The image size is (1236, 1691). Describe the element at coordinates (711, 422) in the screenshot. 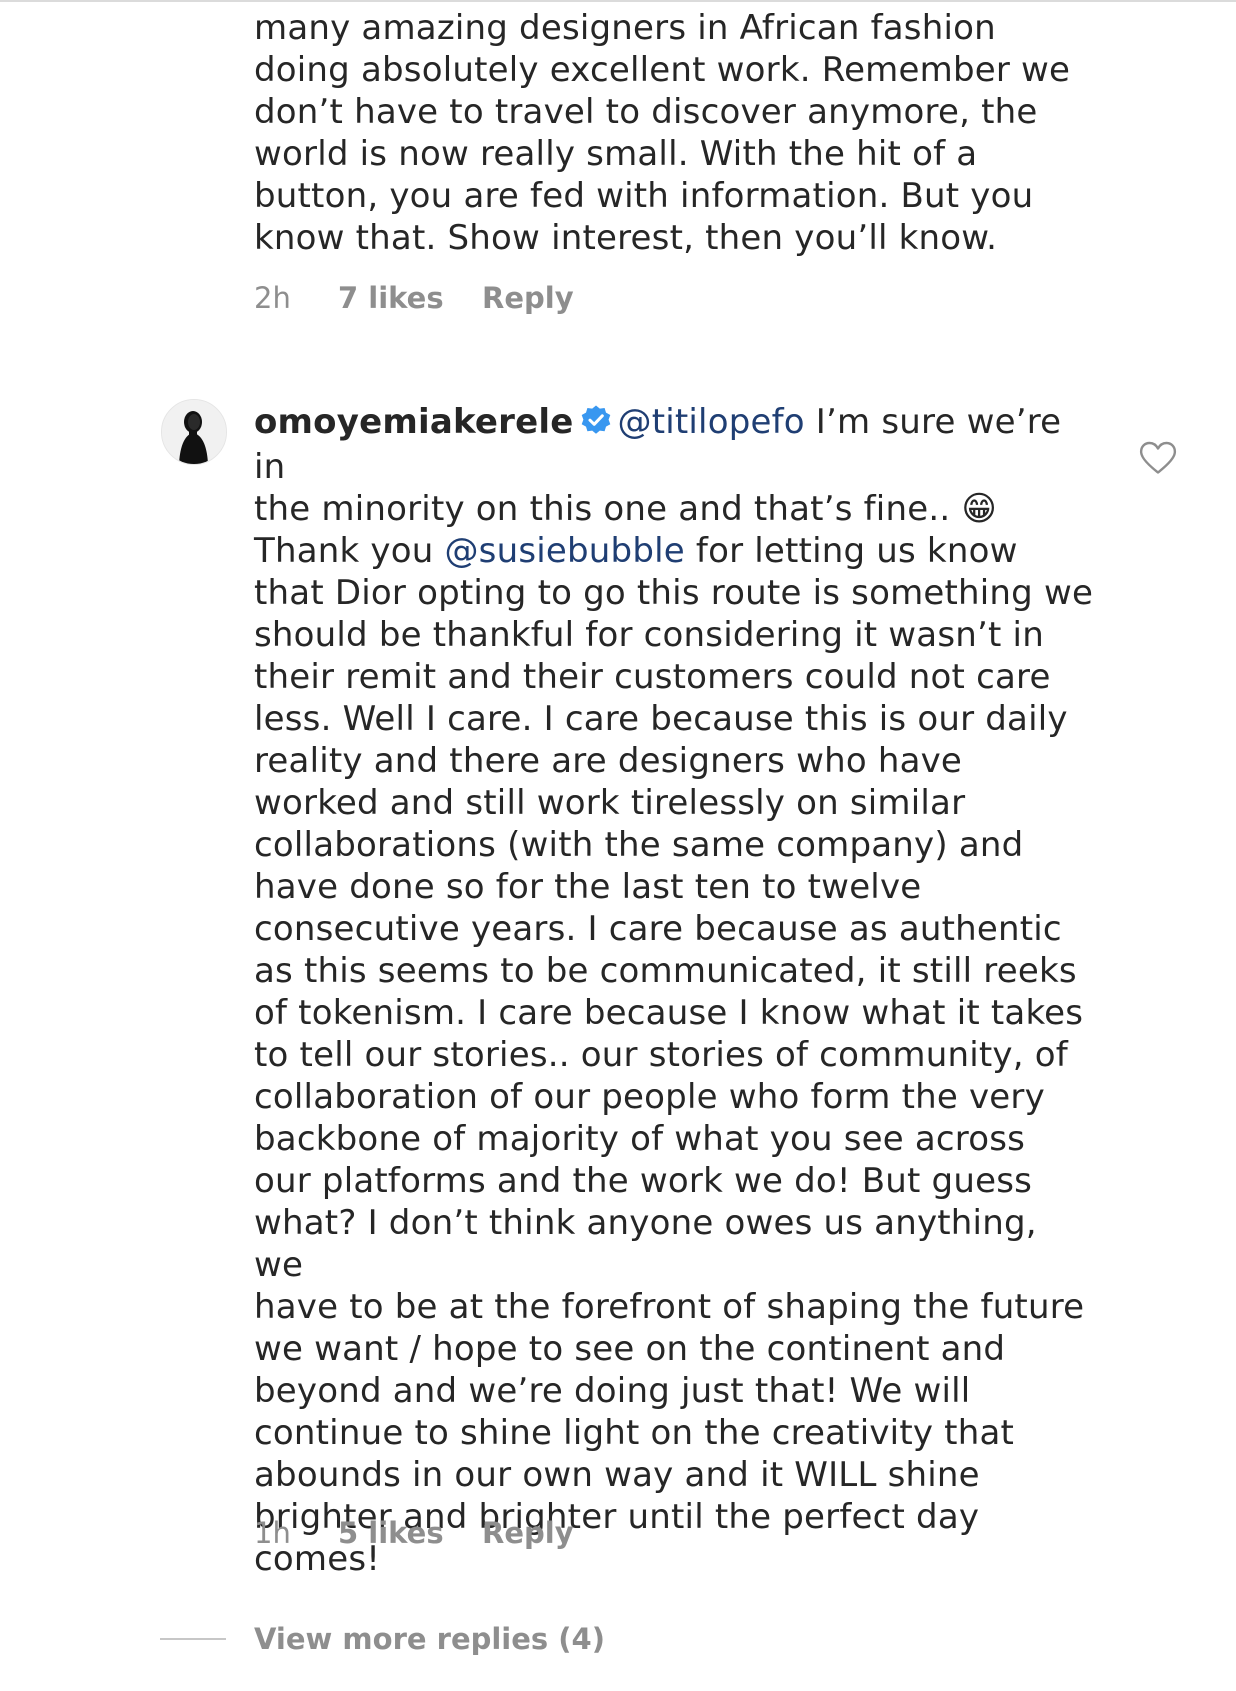

I see `mention-link: @titilopefo` at that location.